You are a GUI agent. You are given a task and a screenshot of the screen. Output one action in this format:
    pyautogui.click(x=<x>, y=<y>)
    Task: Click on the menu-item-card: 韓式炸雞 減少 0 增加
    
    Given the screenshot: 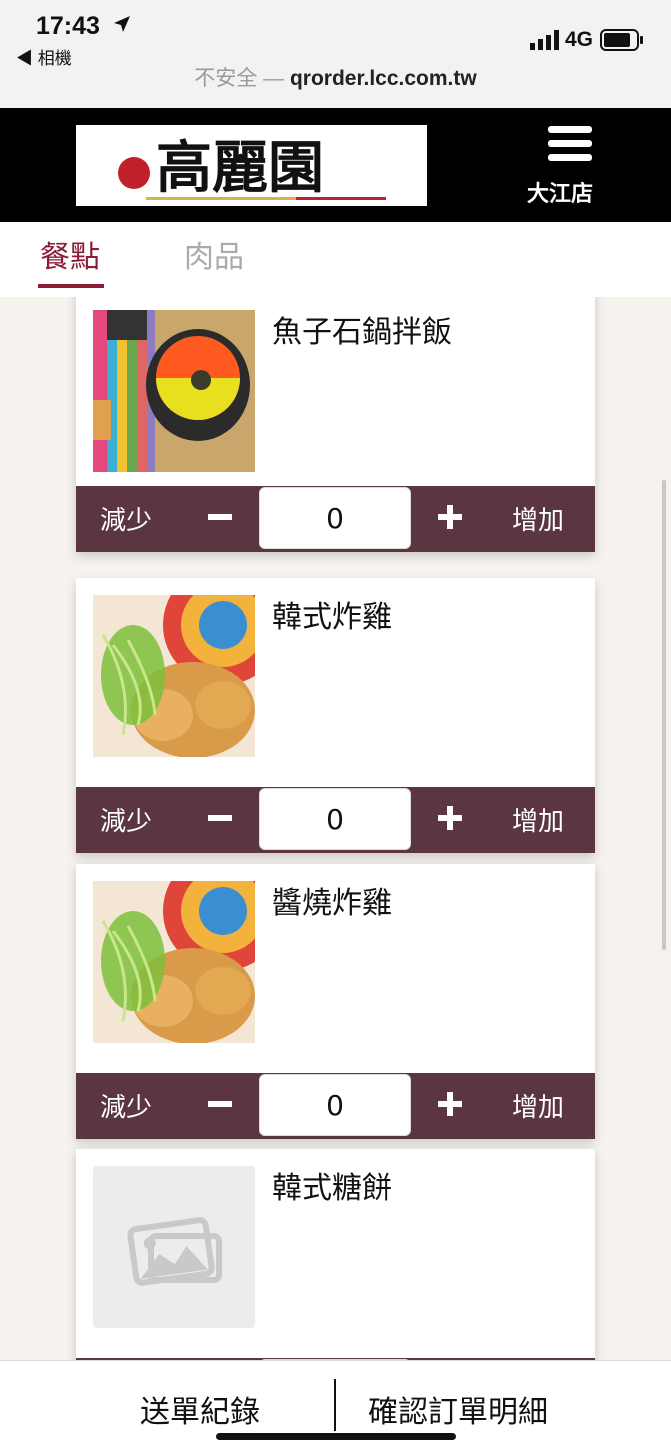 What is the action you would take?
    pyautogui.click(x=335, y=715)
    